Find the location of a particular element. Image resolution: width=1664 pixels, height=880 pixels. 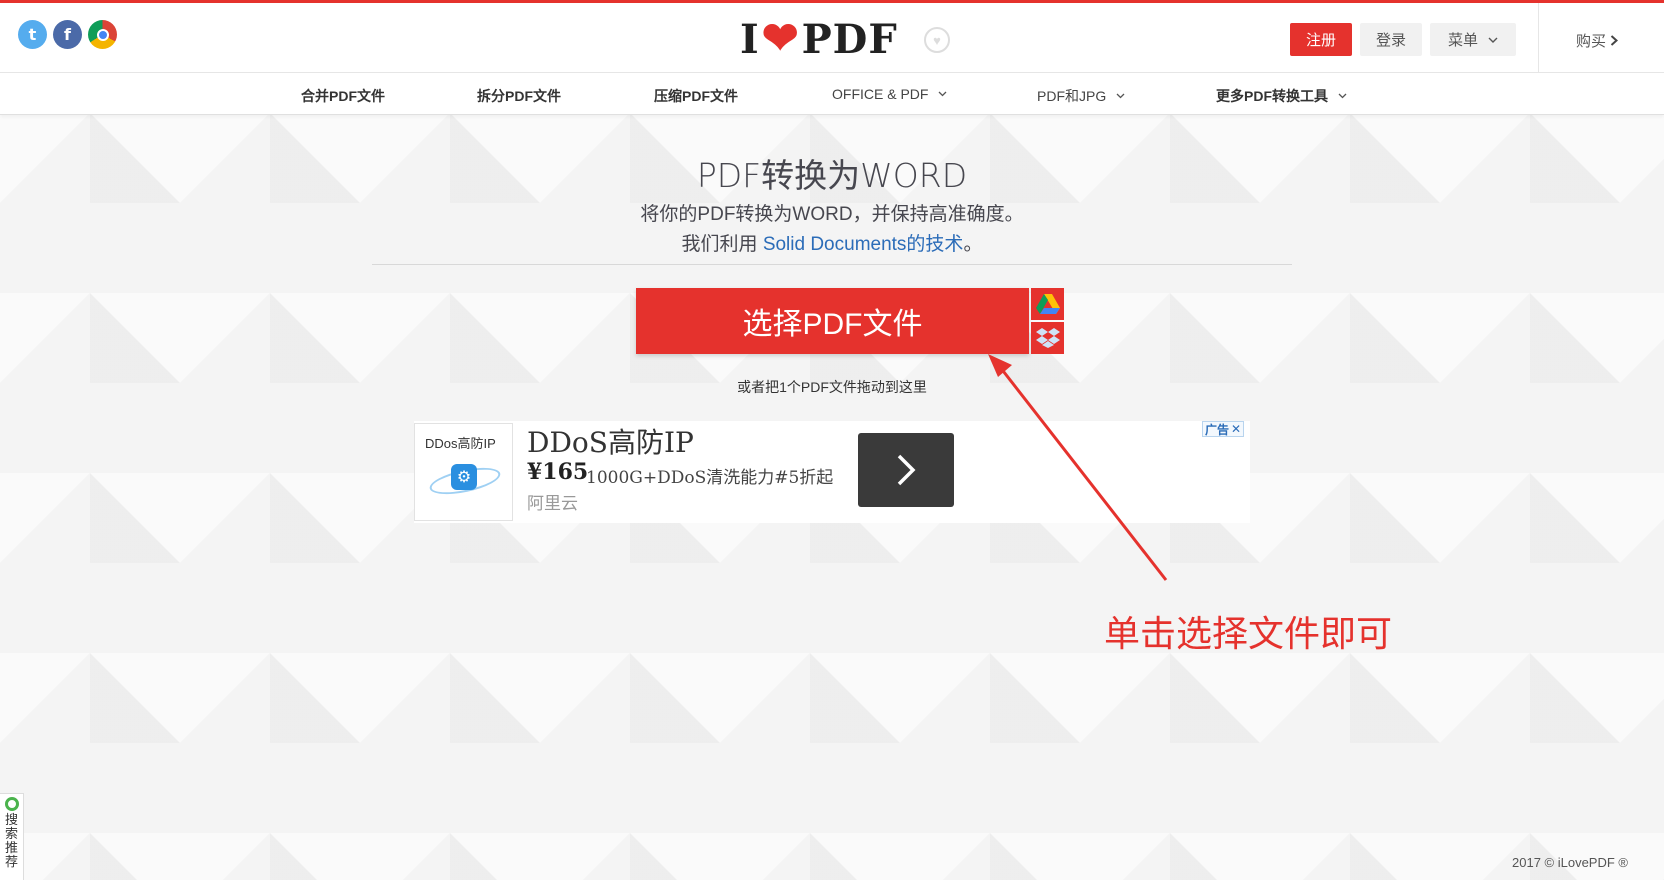

nav-item-label: PDF和JPG is located at coordinates (1072, 96).